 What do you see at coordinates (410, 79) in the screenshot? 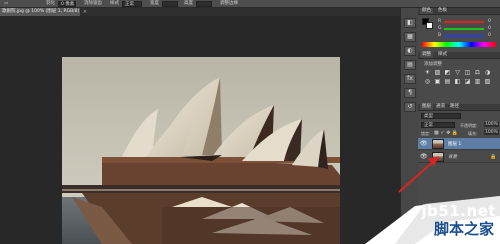
I see `styles-icon: fx` at bounding box center [410, 79].